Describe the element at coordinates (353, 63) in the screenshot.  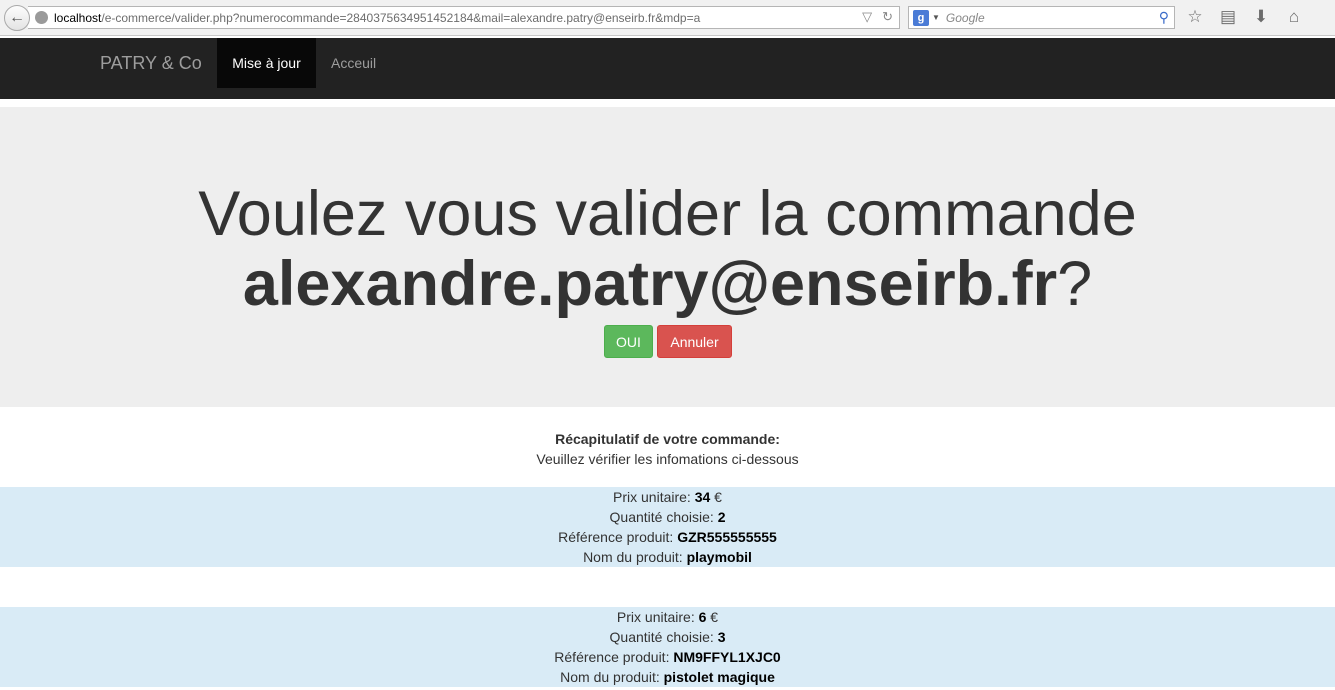
I see `nav-item-acceuil: Acceuil` at that location.